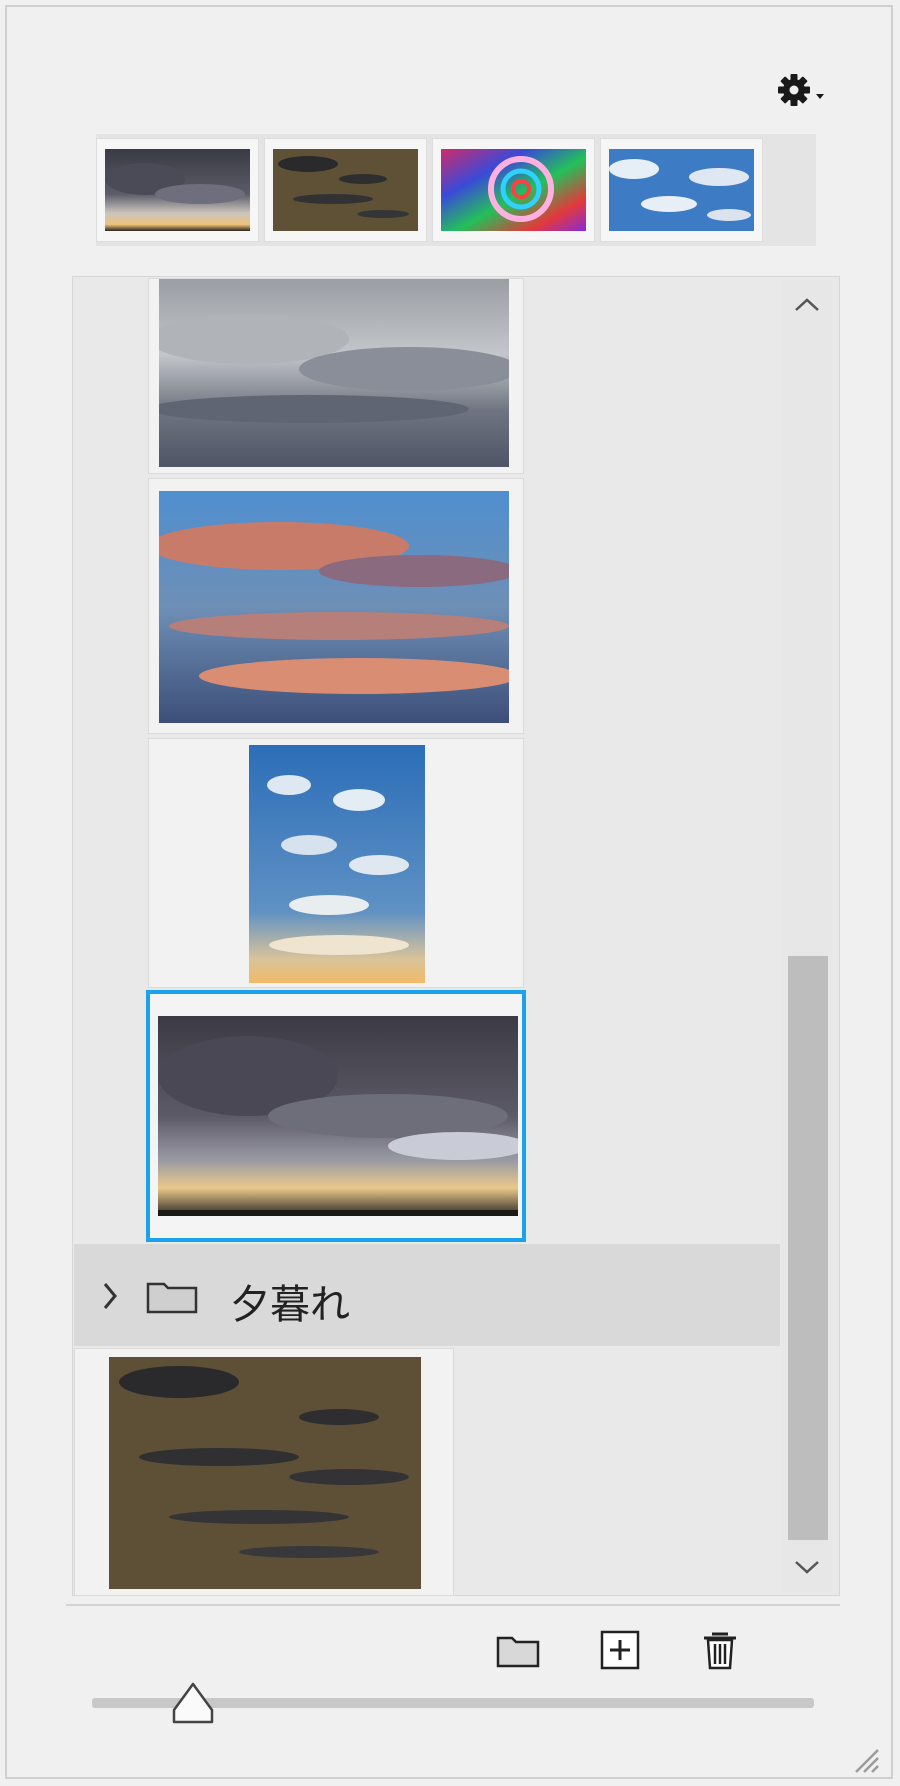  I want to click on gear-icon, so click(801, 90).